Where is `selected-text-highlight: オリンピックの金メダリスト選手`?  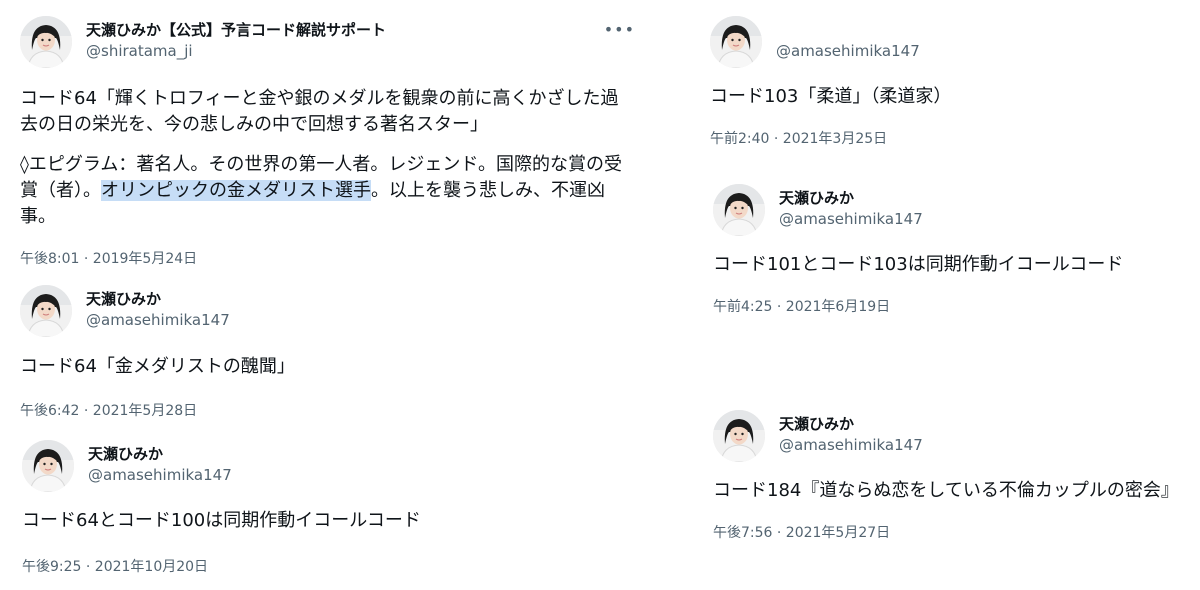 selected-text-highlight: オリンピックの金メダリスト選手 is located at coordinates (236, 190).